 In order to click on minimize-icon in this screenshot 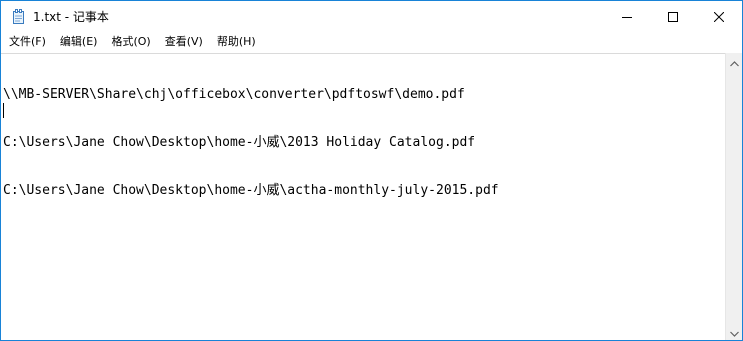, I will do `click(627, 16)`.